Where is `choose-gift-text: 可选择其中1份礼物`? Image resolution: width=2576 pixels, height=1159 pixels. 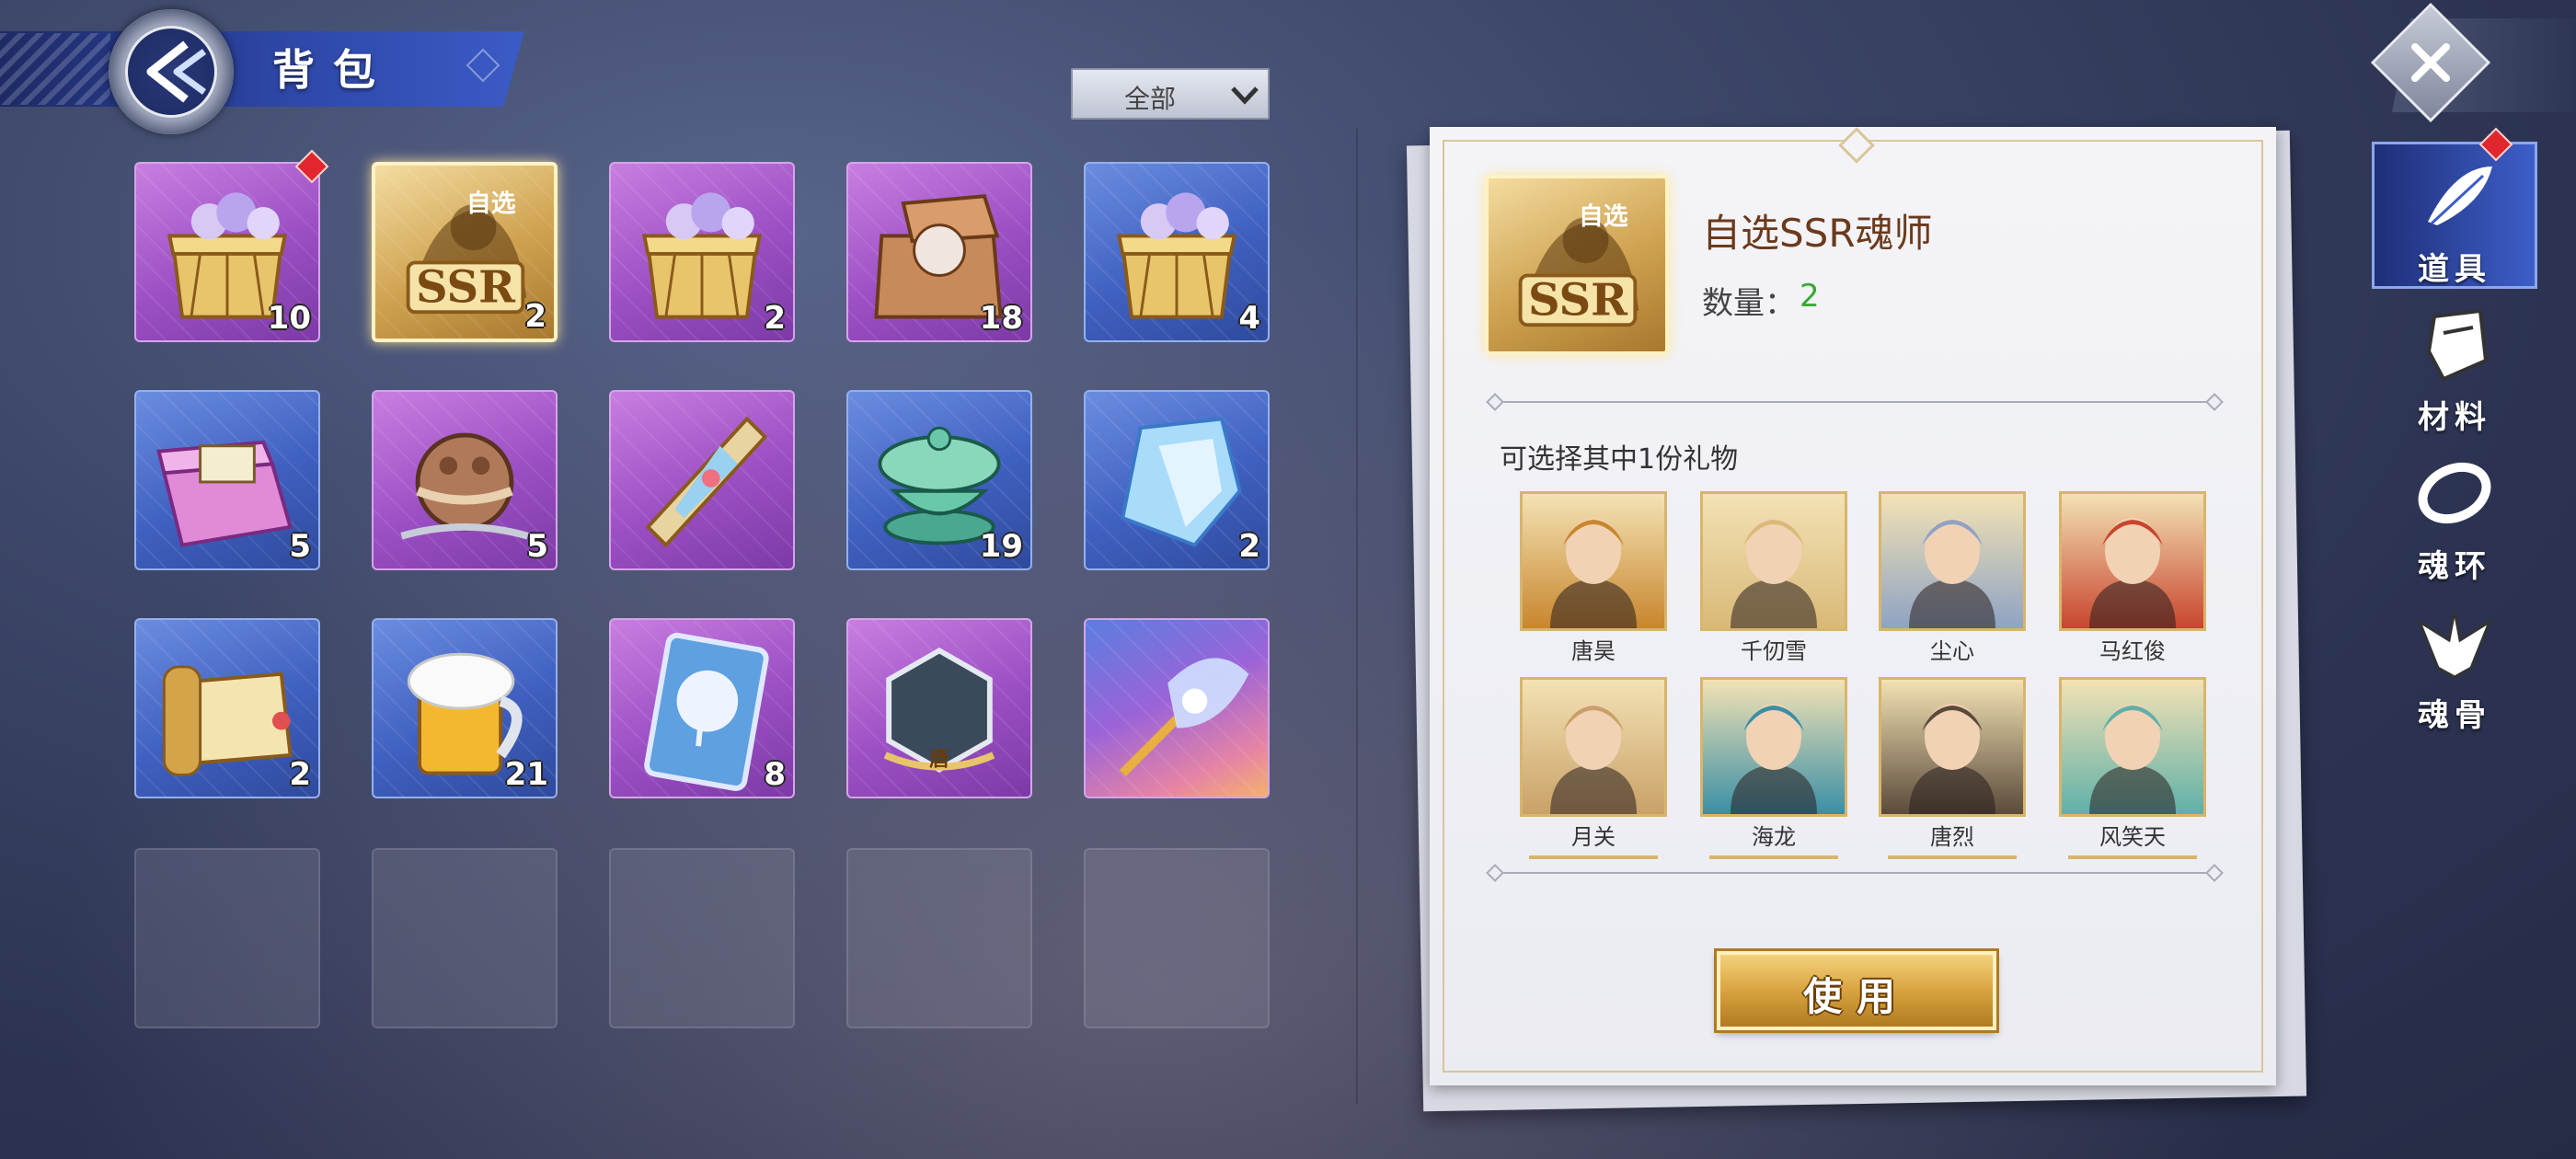 choose-gift-text: 可选择其中1份礼物 is located at coordinates (1619, 459).